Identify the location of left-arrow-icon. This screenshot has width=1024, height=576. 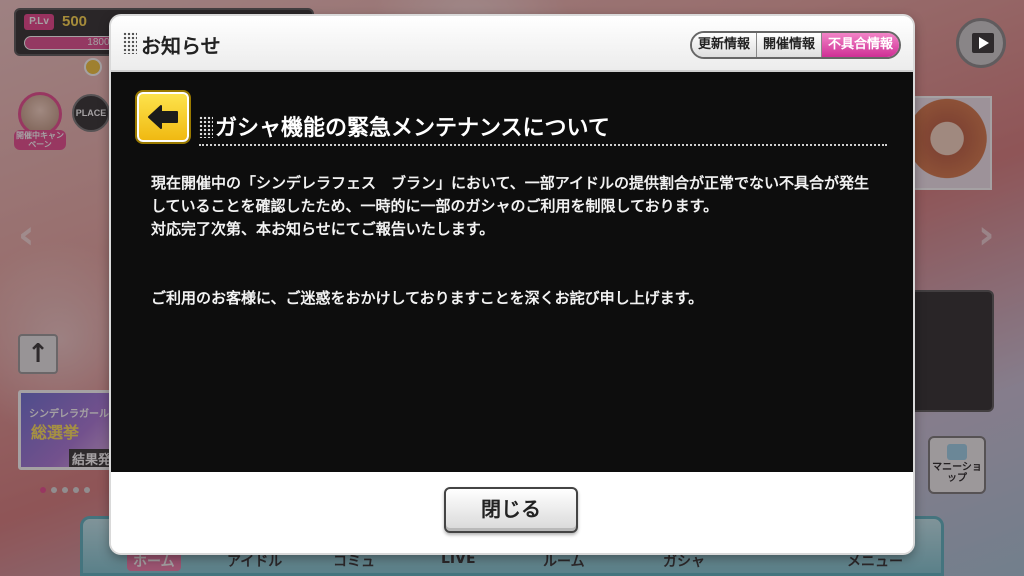
(163, 117).